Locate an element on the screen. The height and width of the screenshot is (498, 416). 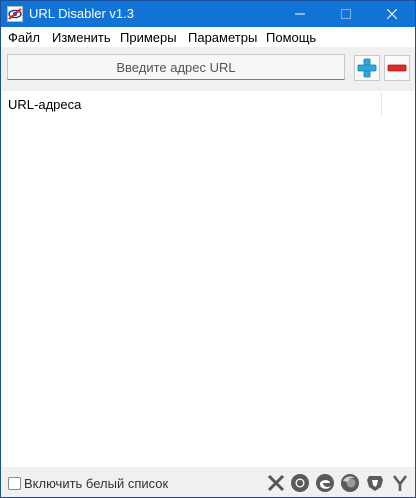
plus-icon is located at coordinates (367, 68).